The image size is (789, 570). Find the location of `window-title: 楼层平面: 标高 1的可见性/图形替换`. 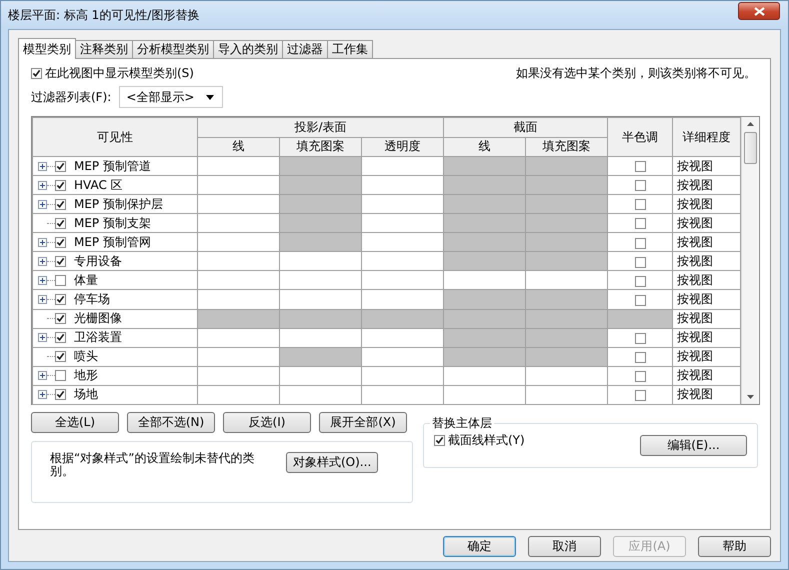

window-title: 楼层平面: 标高 1的可见性/图形替换 is located at coordinates (104, 15).